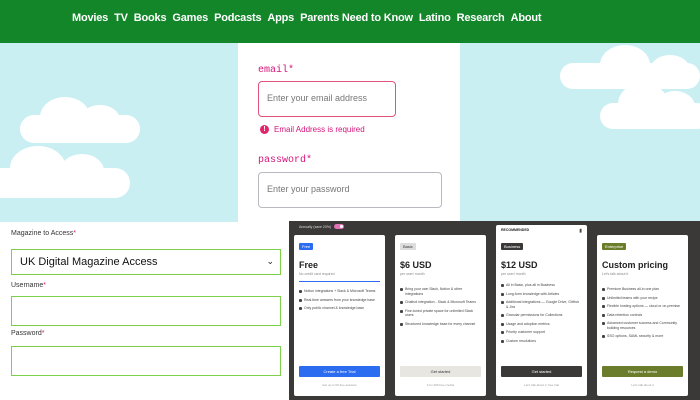  I want to click on plan-footnote: Let's talk about it, so click(642, 385).